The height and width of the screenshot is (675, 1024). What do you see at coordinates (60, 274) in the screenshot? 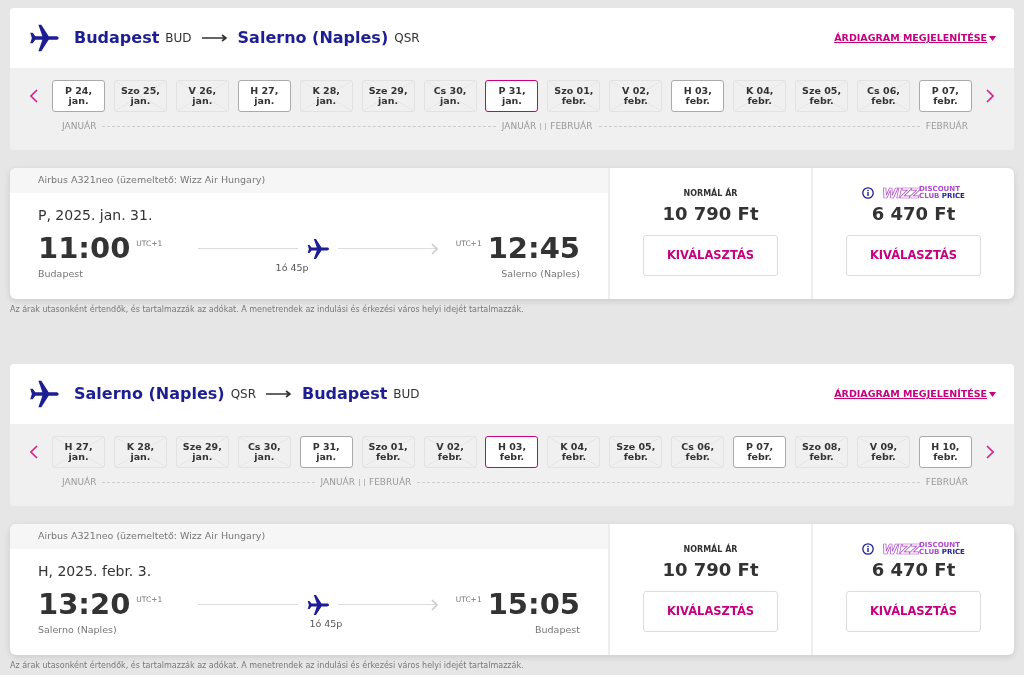
I see `departure-city: Budapest` at bounding box center [60, 274].